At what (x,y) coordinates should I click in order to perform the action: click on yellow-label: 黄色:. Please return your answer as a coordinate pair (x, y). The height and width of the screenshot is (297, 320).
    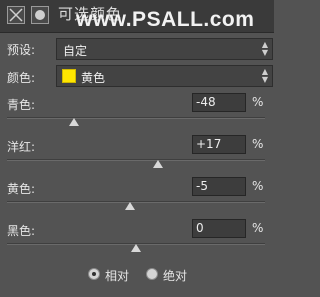
    Looking at the image, I should click on (21, 189).